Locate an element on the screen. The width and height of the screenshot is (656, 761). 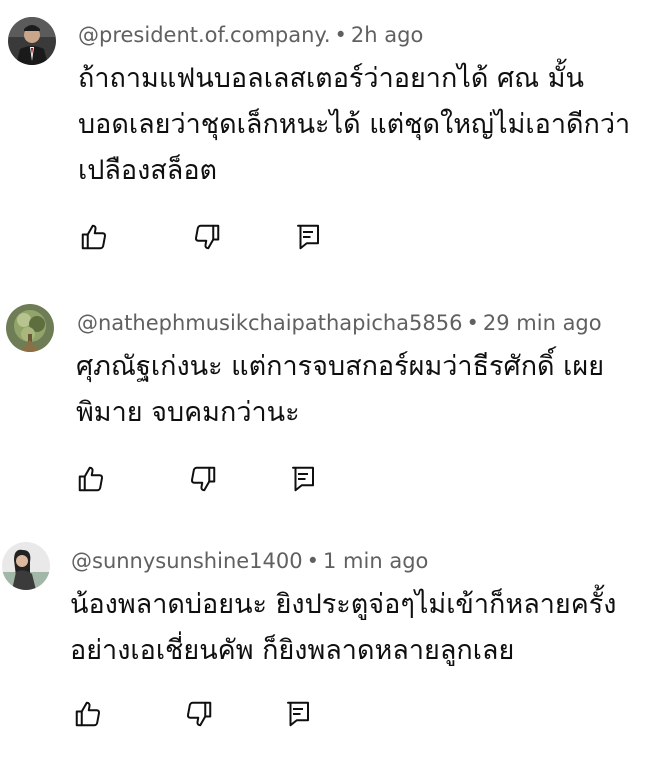
comment-author: @president.of.company. is located at coordinates (204, 35).